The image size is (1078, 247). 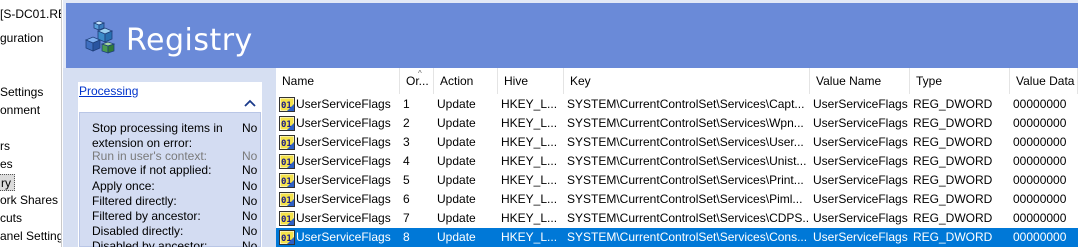 I want to click on tree-item: rs, so click(x=5, y=146).